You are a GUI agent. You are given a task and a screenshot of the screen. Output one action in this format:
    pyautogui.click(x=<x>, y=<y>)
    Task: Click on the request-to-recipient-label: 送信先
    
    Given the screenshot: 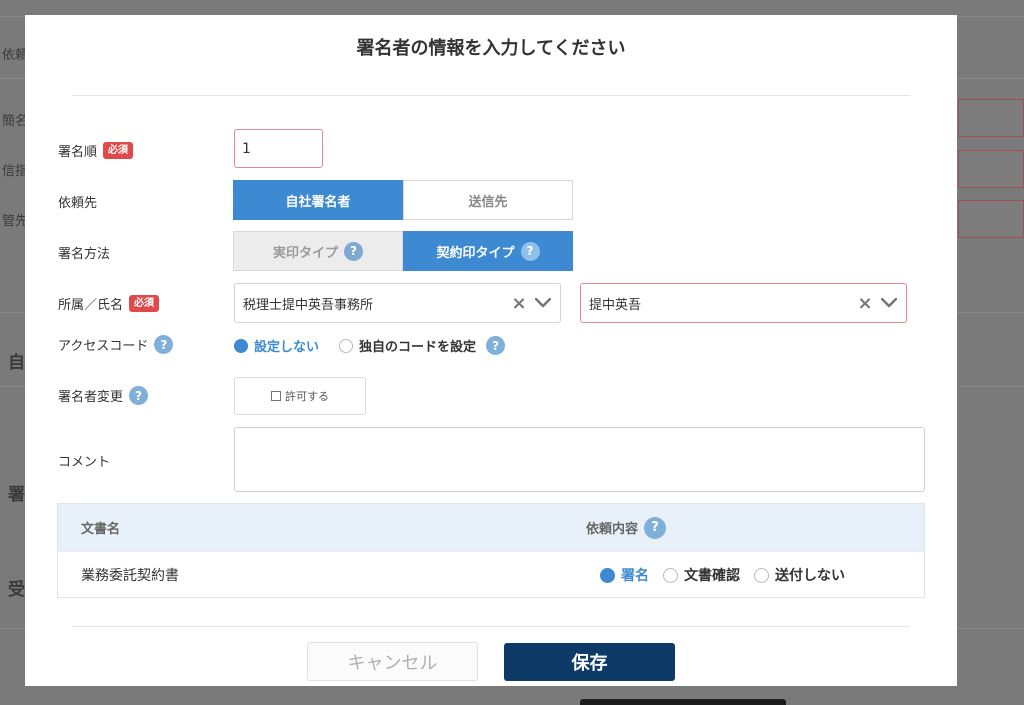 What is the action you would take?
    pyautogui.click(x=488, y=202)
    